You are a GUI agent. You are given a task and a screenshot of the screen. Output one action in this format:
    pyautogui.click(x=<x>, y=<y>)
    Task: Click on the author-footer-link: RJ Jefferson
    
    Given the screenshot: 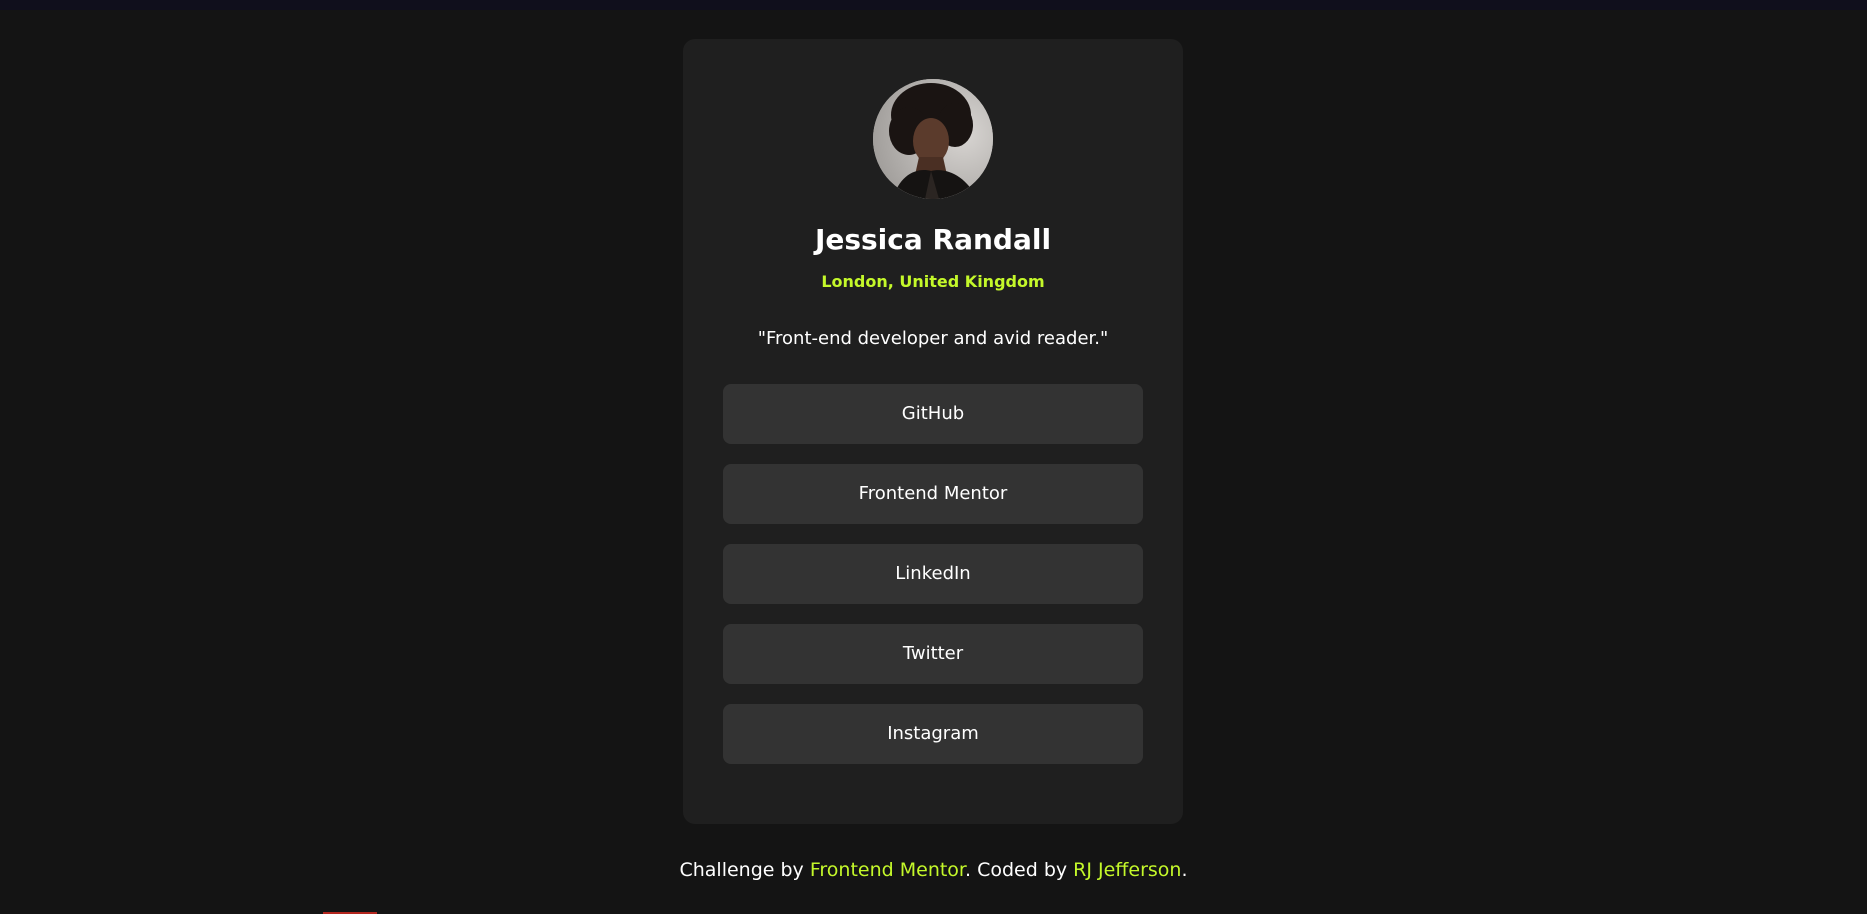 What is the action you would take?
    pyautogui.click(x=1127, y=870)
    